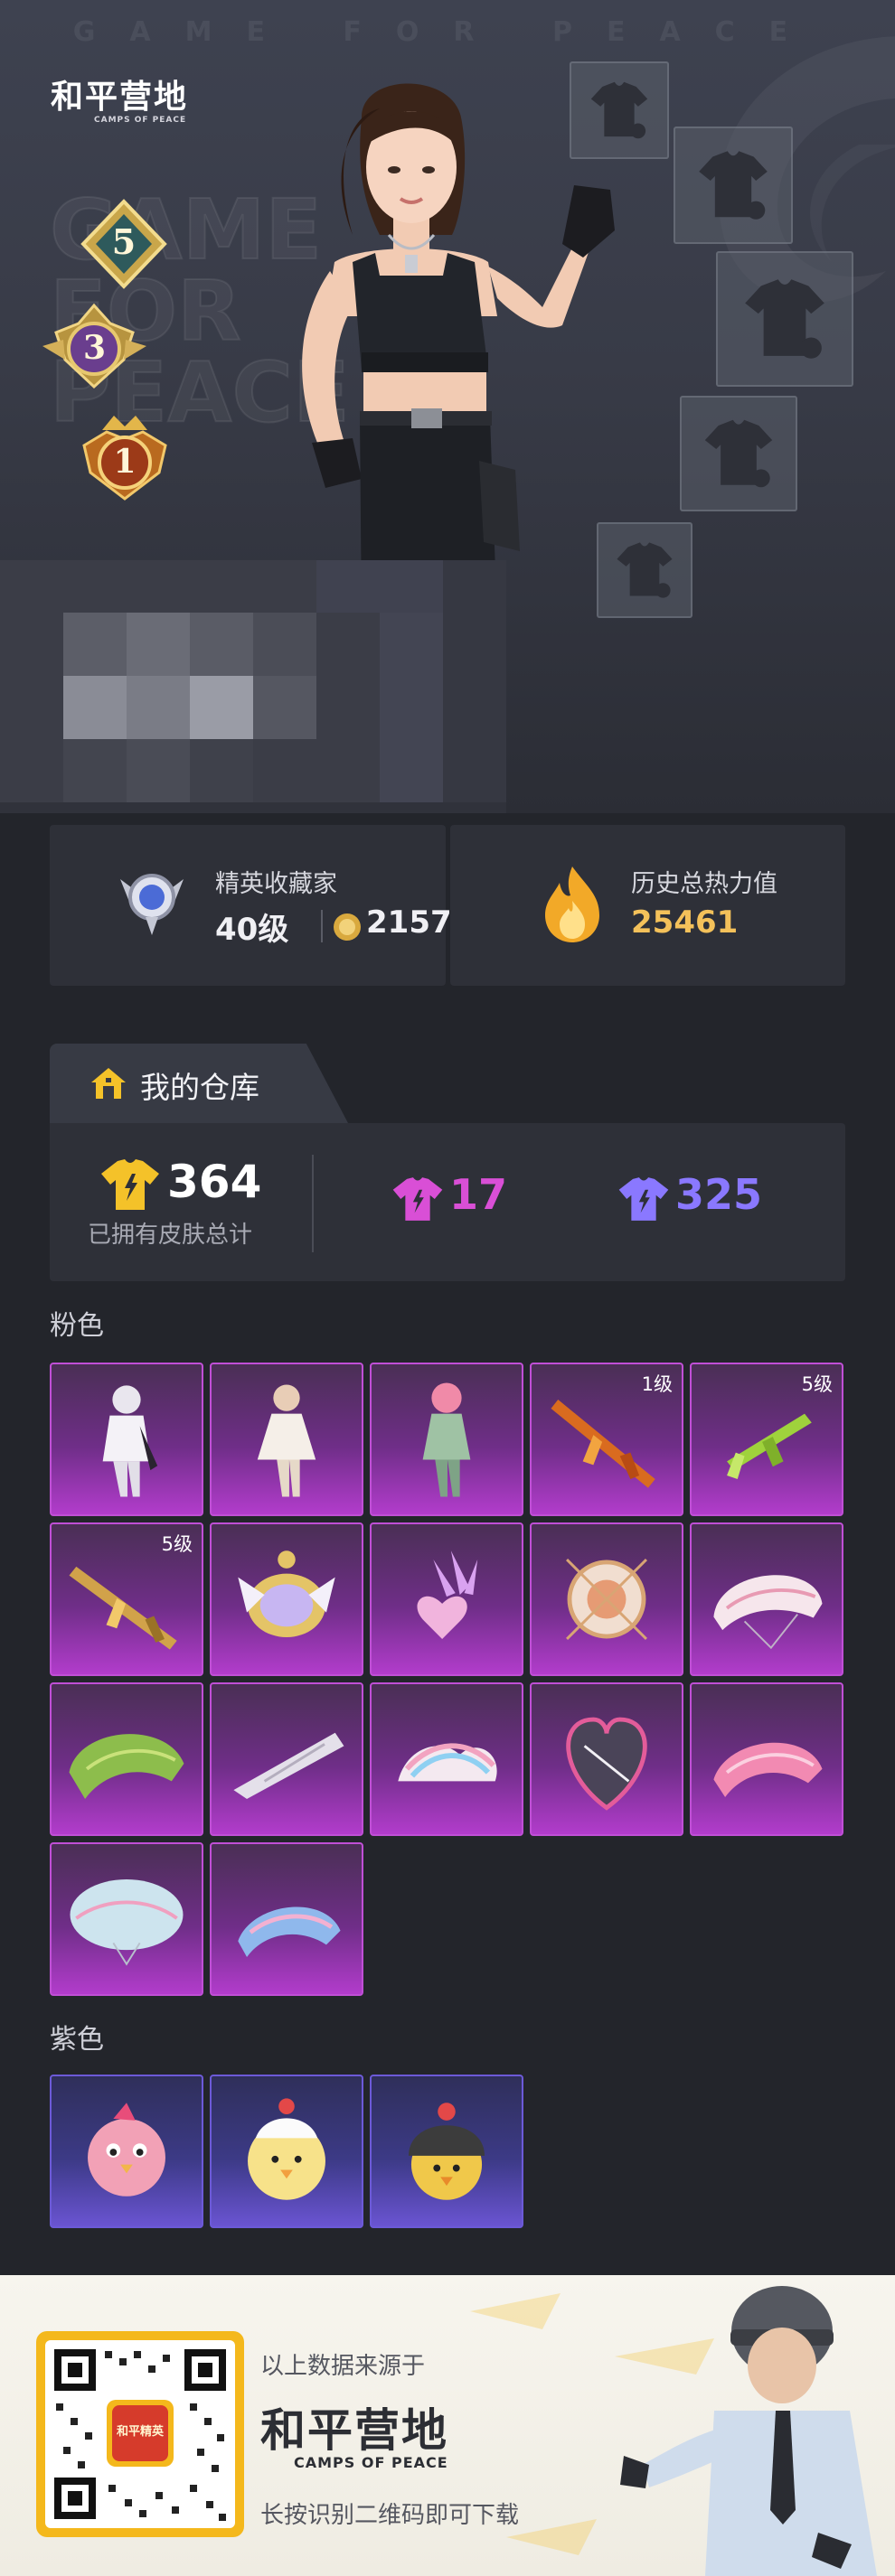 This screenshot has height=2576, width=895. I want to click on logo-title: 和平营地, so click(120, 97).